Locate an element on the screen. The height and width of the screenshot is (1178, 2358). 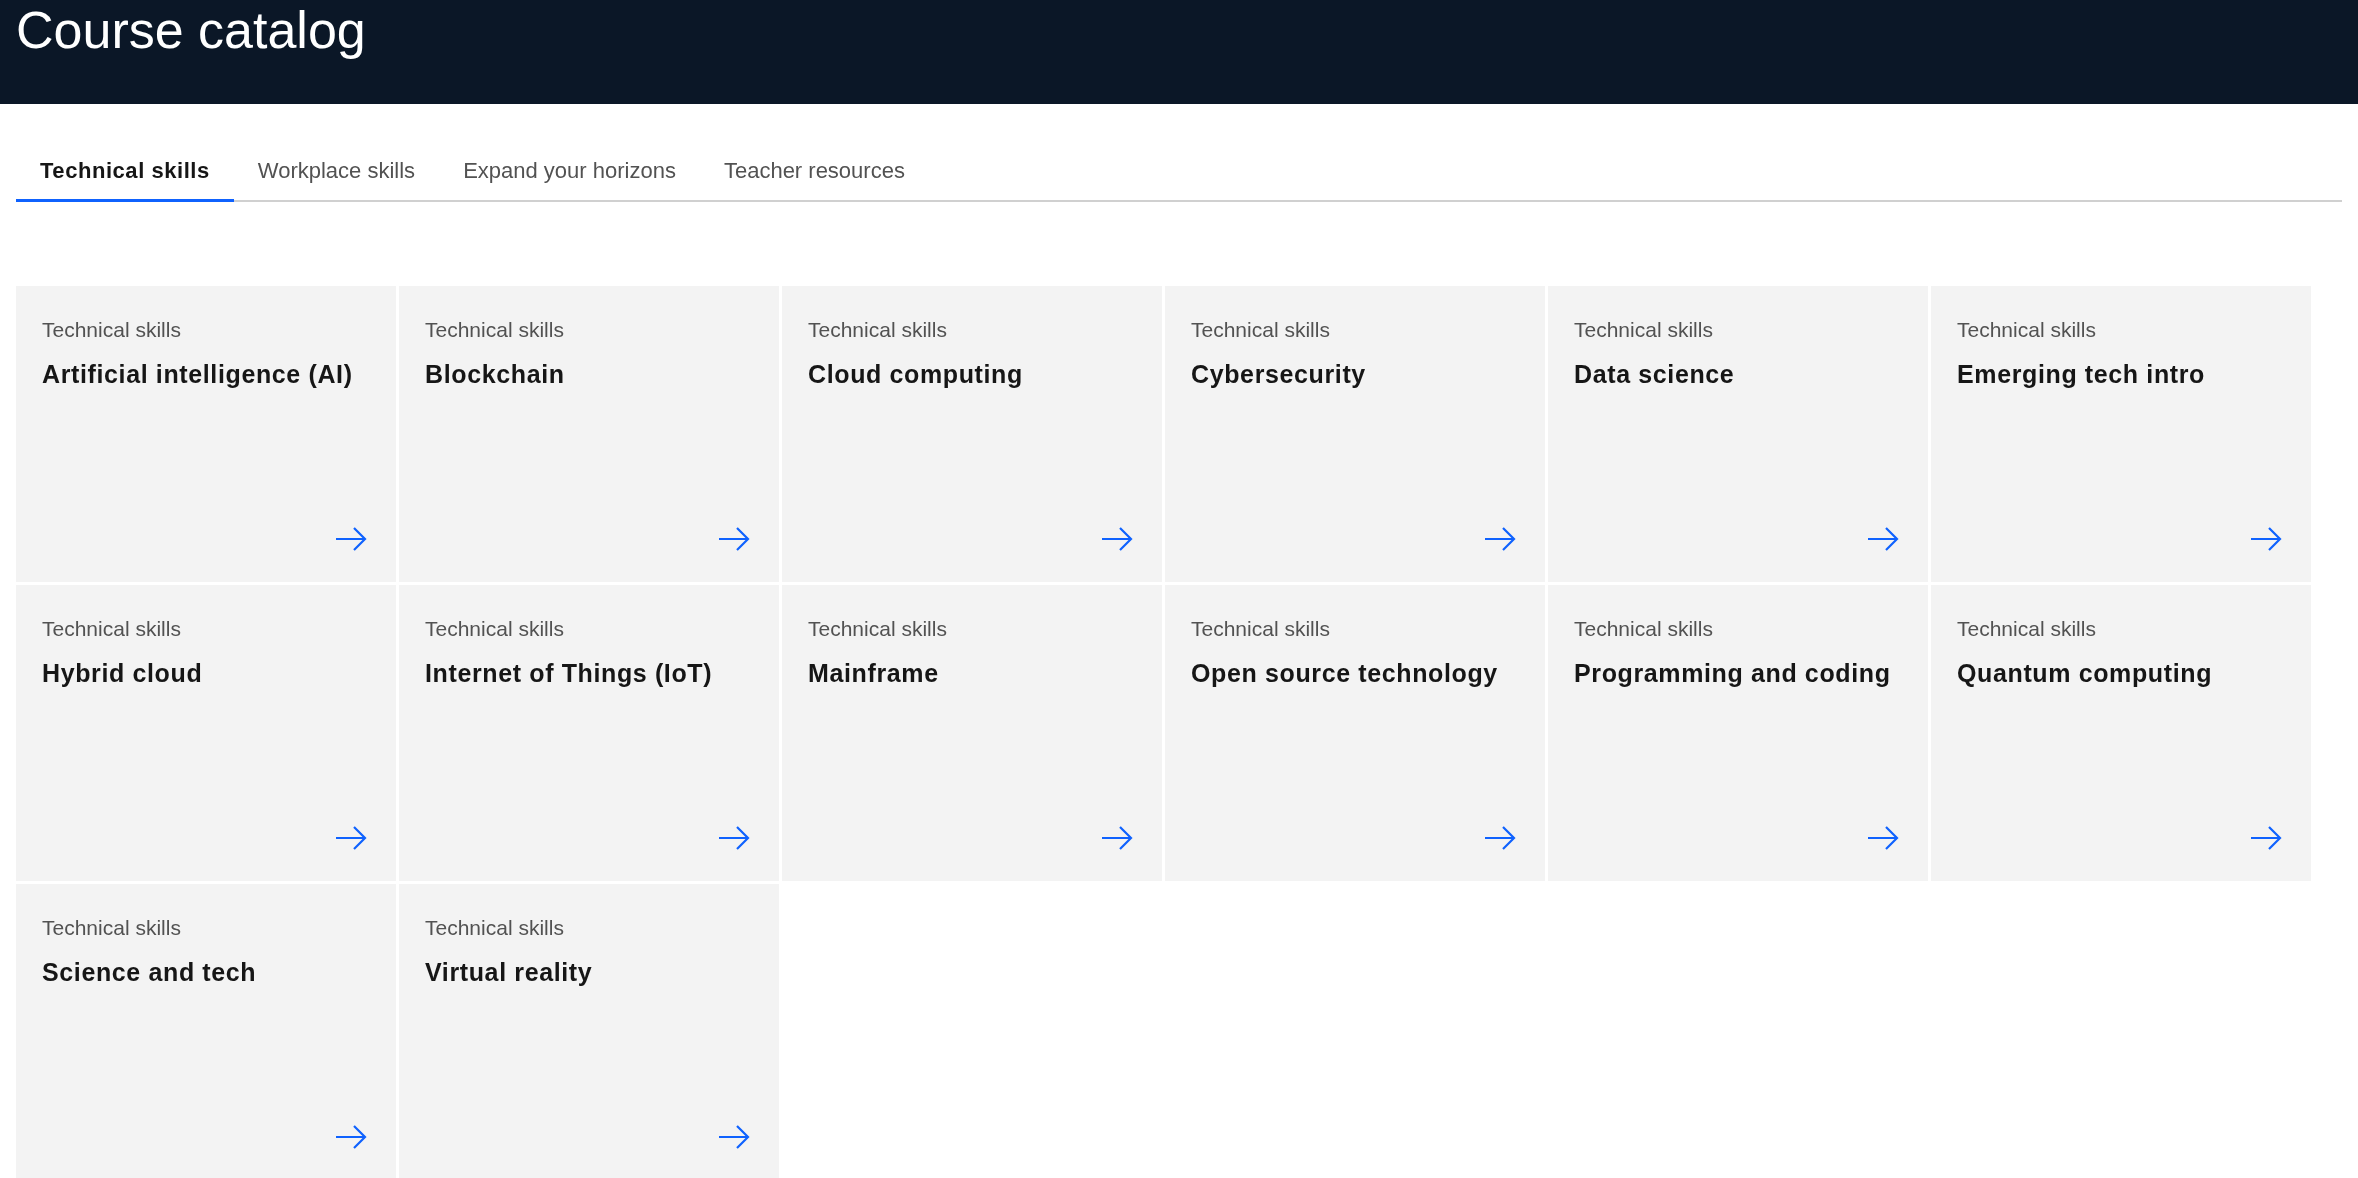
course-card: Technical skills Artificial intelligence (AI) is located at coordinates (206, 434).